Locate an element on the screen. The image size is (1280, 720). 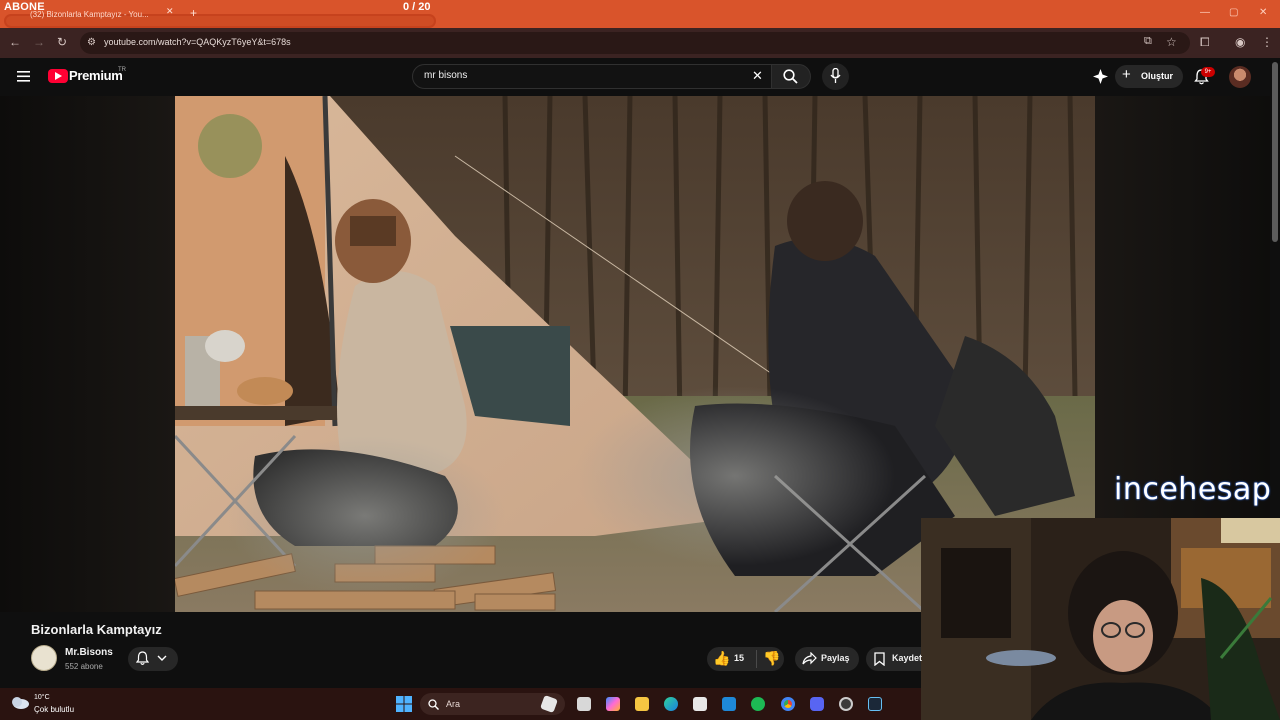
create-label: Oluştur is located at coordinates (1157, 76).